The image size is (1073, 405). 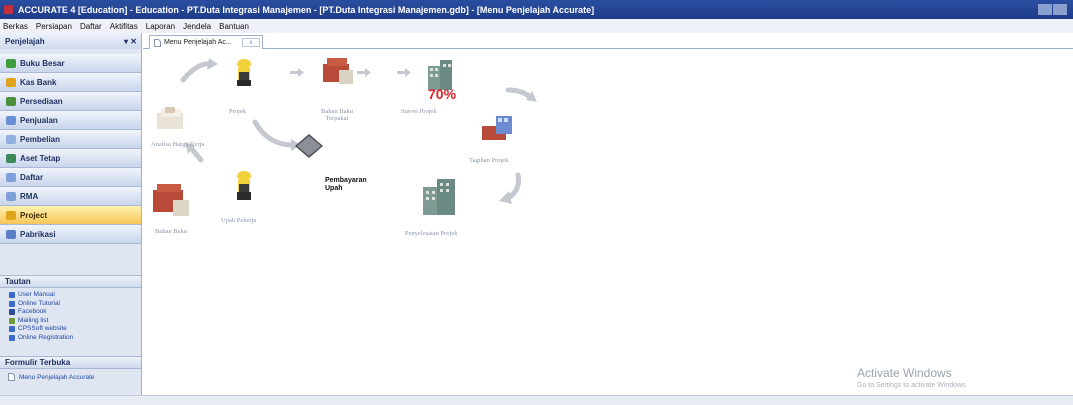 What do you see at coordinates (301, 72) in the screenshot?
I see `dash-arrow-1b` at bounding box center [301, 72].